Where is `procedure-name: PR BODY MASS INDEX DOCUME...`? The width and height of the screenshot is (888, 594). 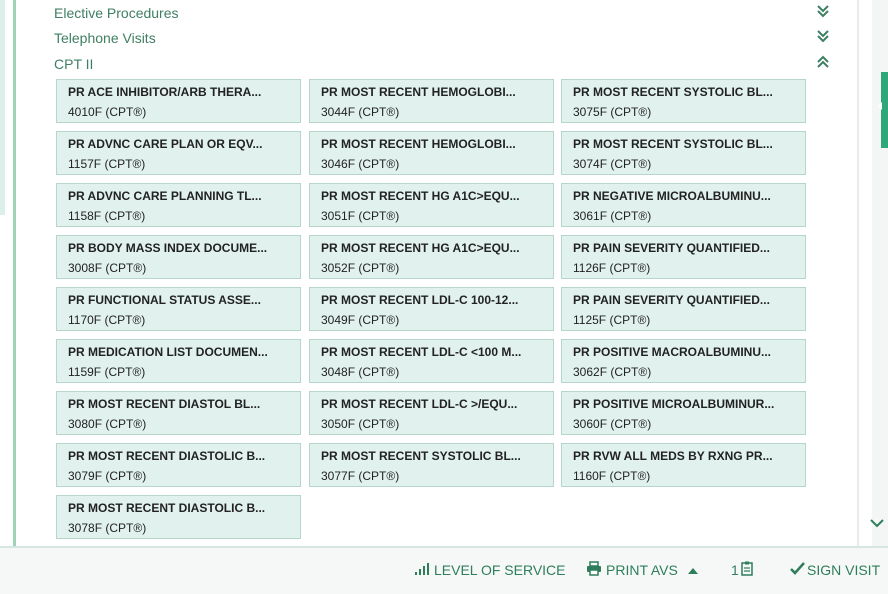 procedure-name: PR BODY MASS INDEX DOCUME... is located at coordinates (168, 248).